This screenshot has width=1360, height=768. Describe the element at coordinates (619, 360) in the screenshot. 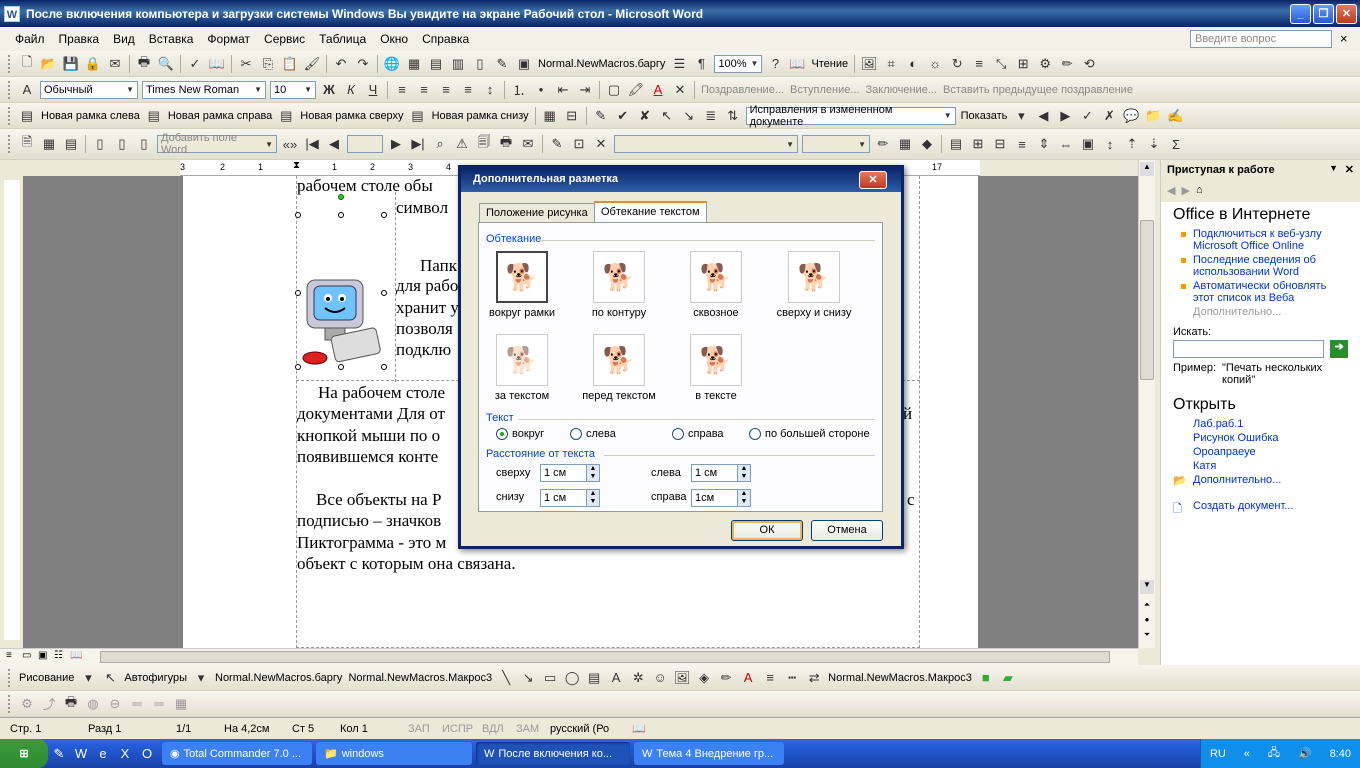

I see `wrap-front-option: 🐕` at that location.